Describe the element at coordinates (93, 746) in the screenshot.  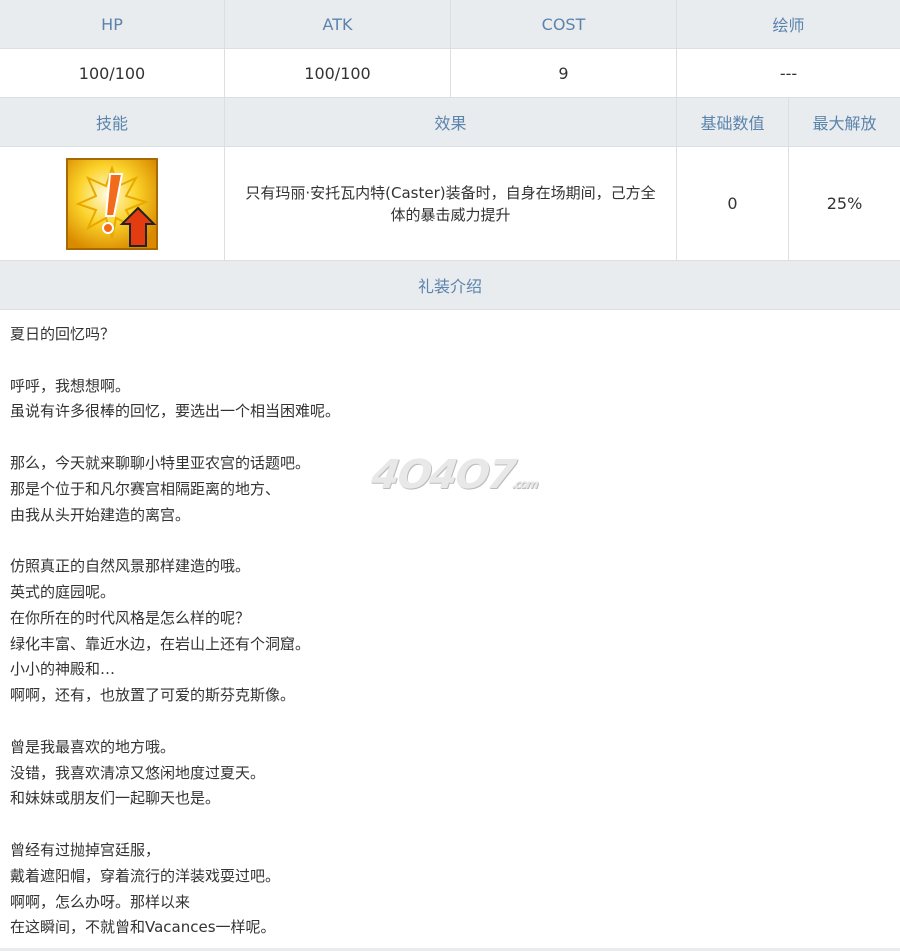
I see `intro-line: 曾是我最喜欢的地方哦。` at that location.